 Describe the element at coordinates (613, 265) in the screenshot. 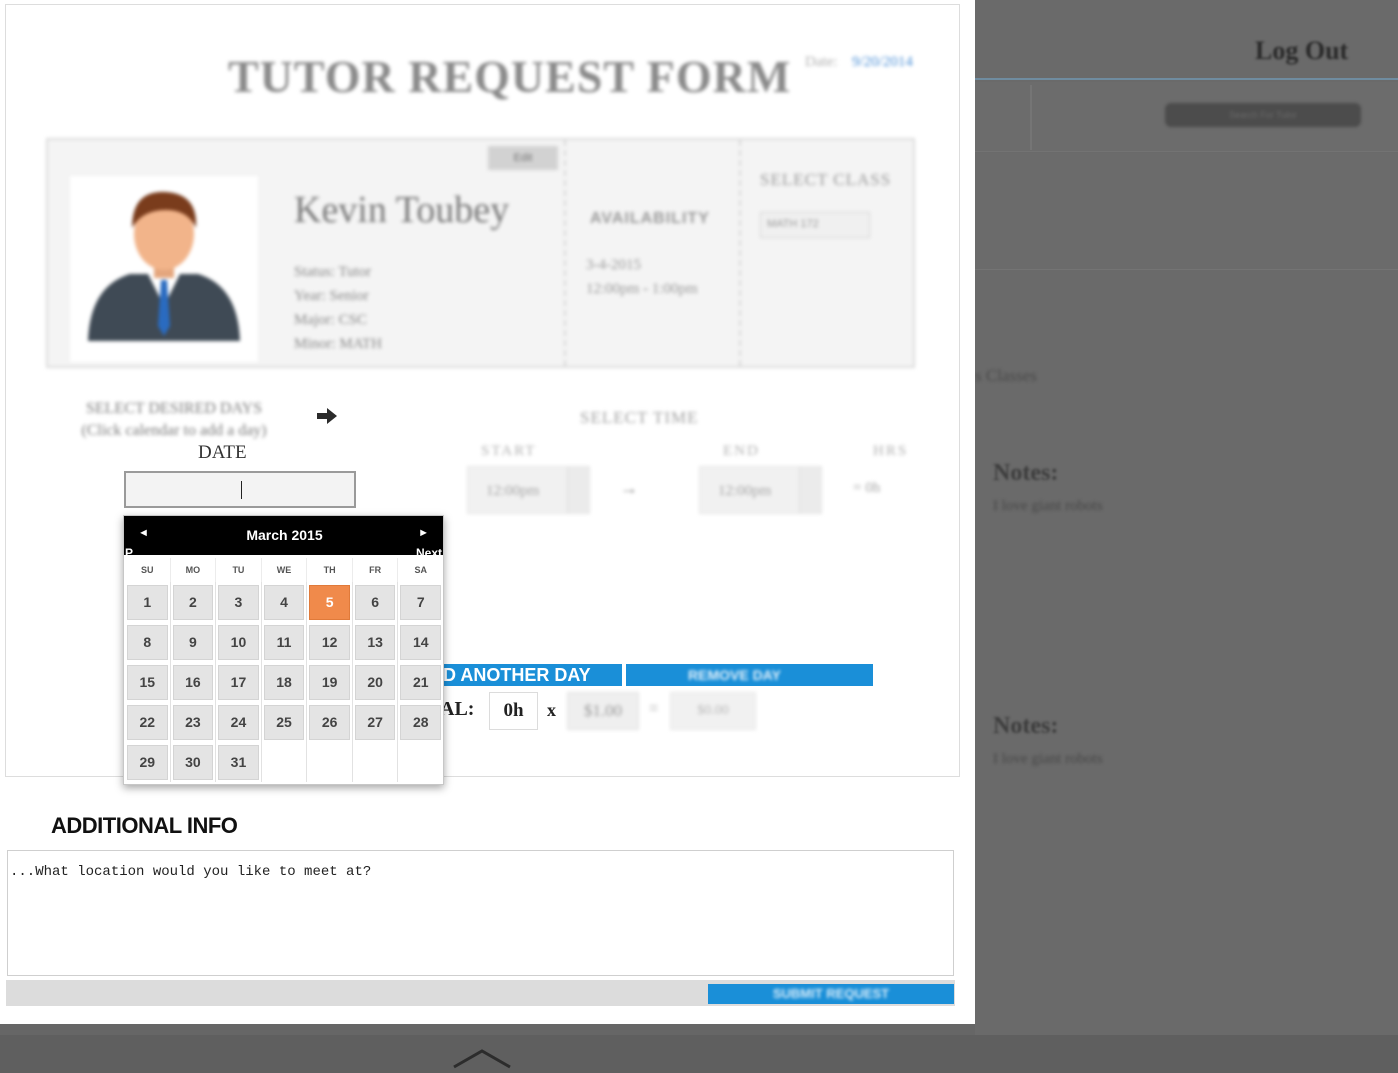

I see `availability-date: 3-4-2015` at that location.